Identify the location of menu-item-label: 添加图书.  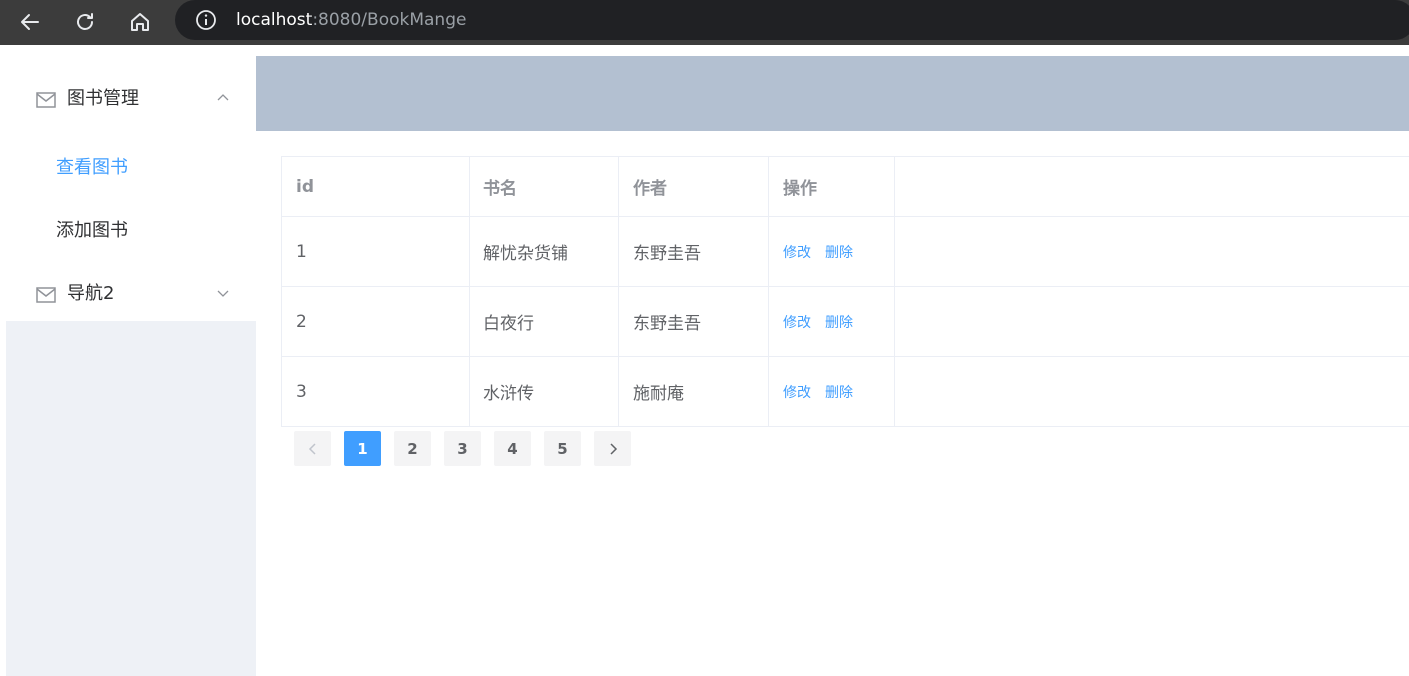
(92, 230).